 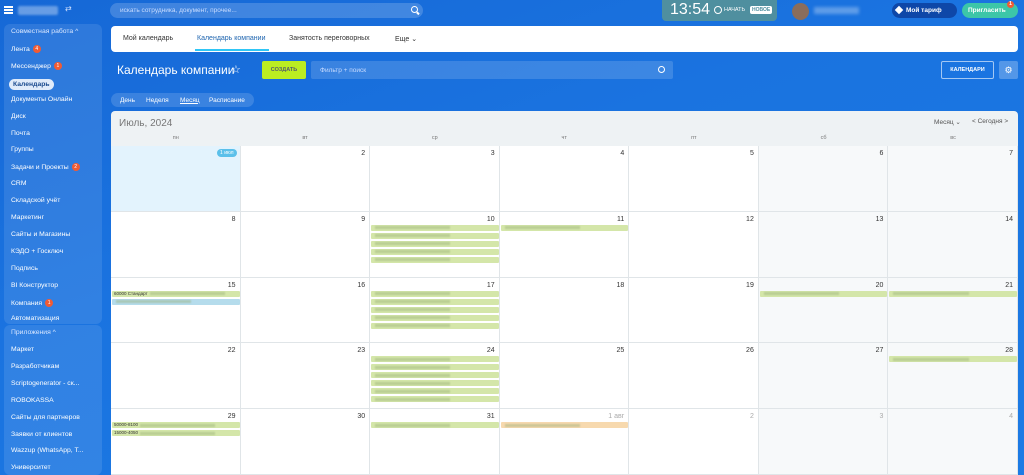 What do you see at coordinates (176, 442) in the screenshot?
I see `day-cell: 29` at bounding box center [176, 442].